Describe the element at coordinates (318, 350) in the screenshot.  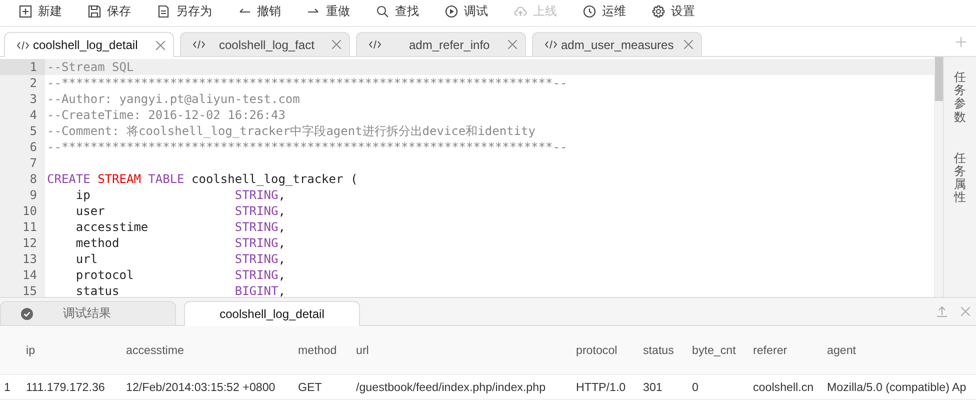
I see `column-header: method` at that location.